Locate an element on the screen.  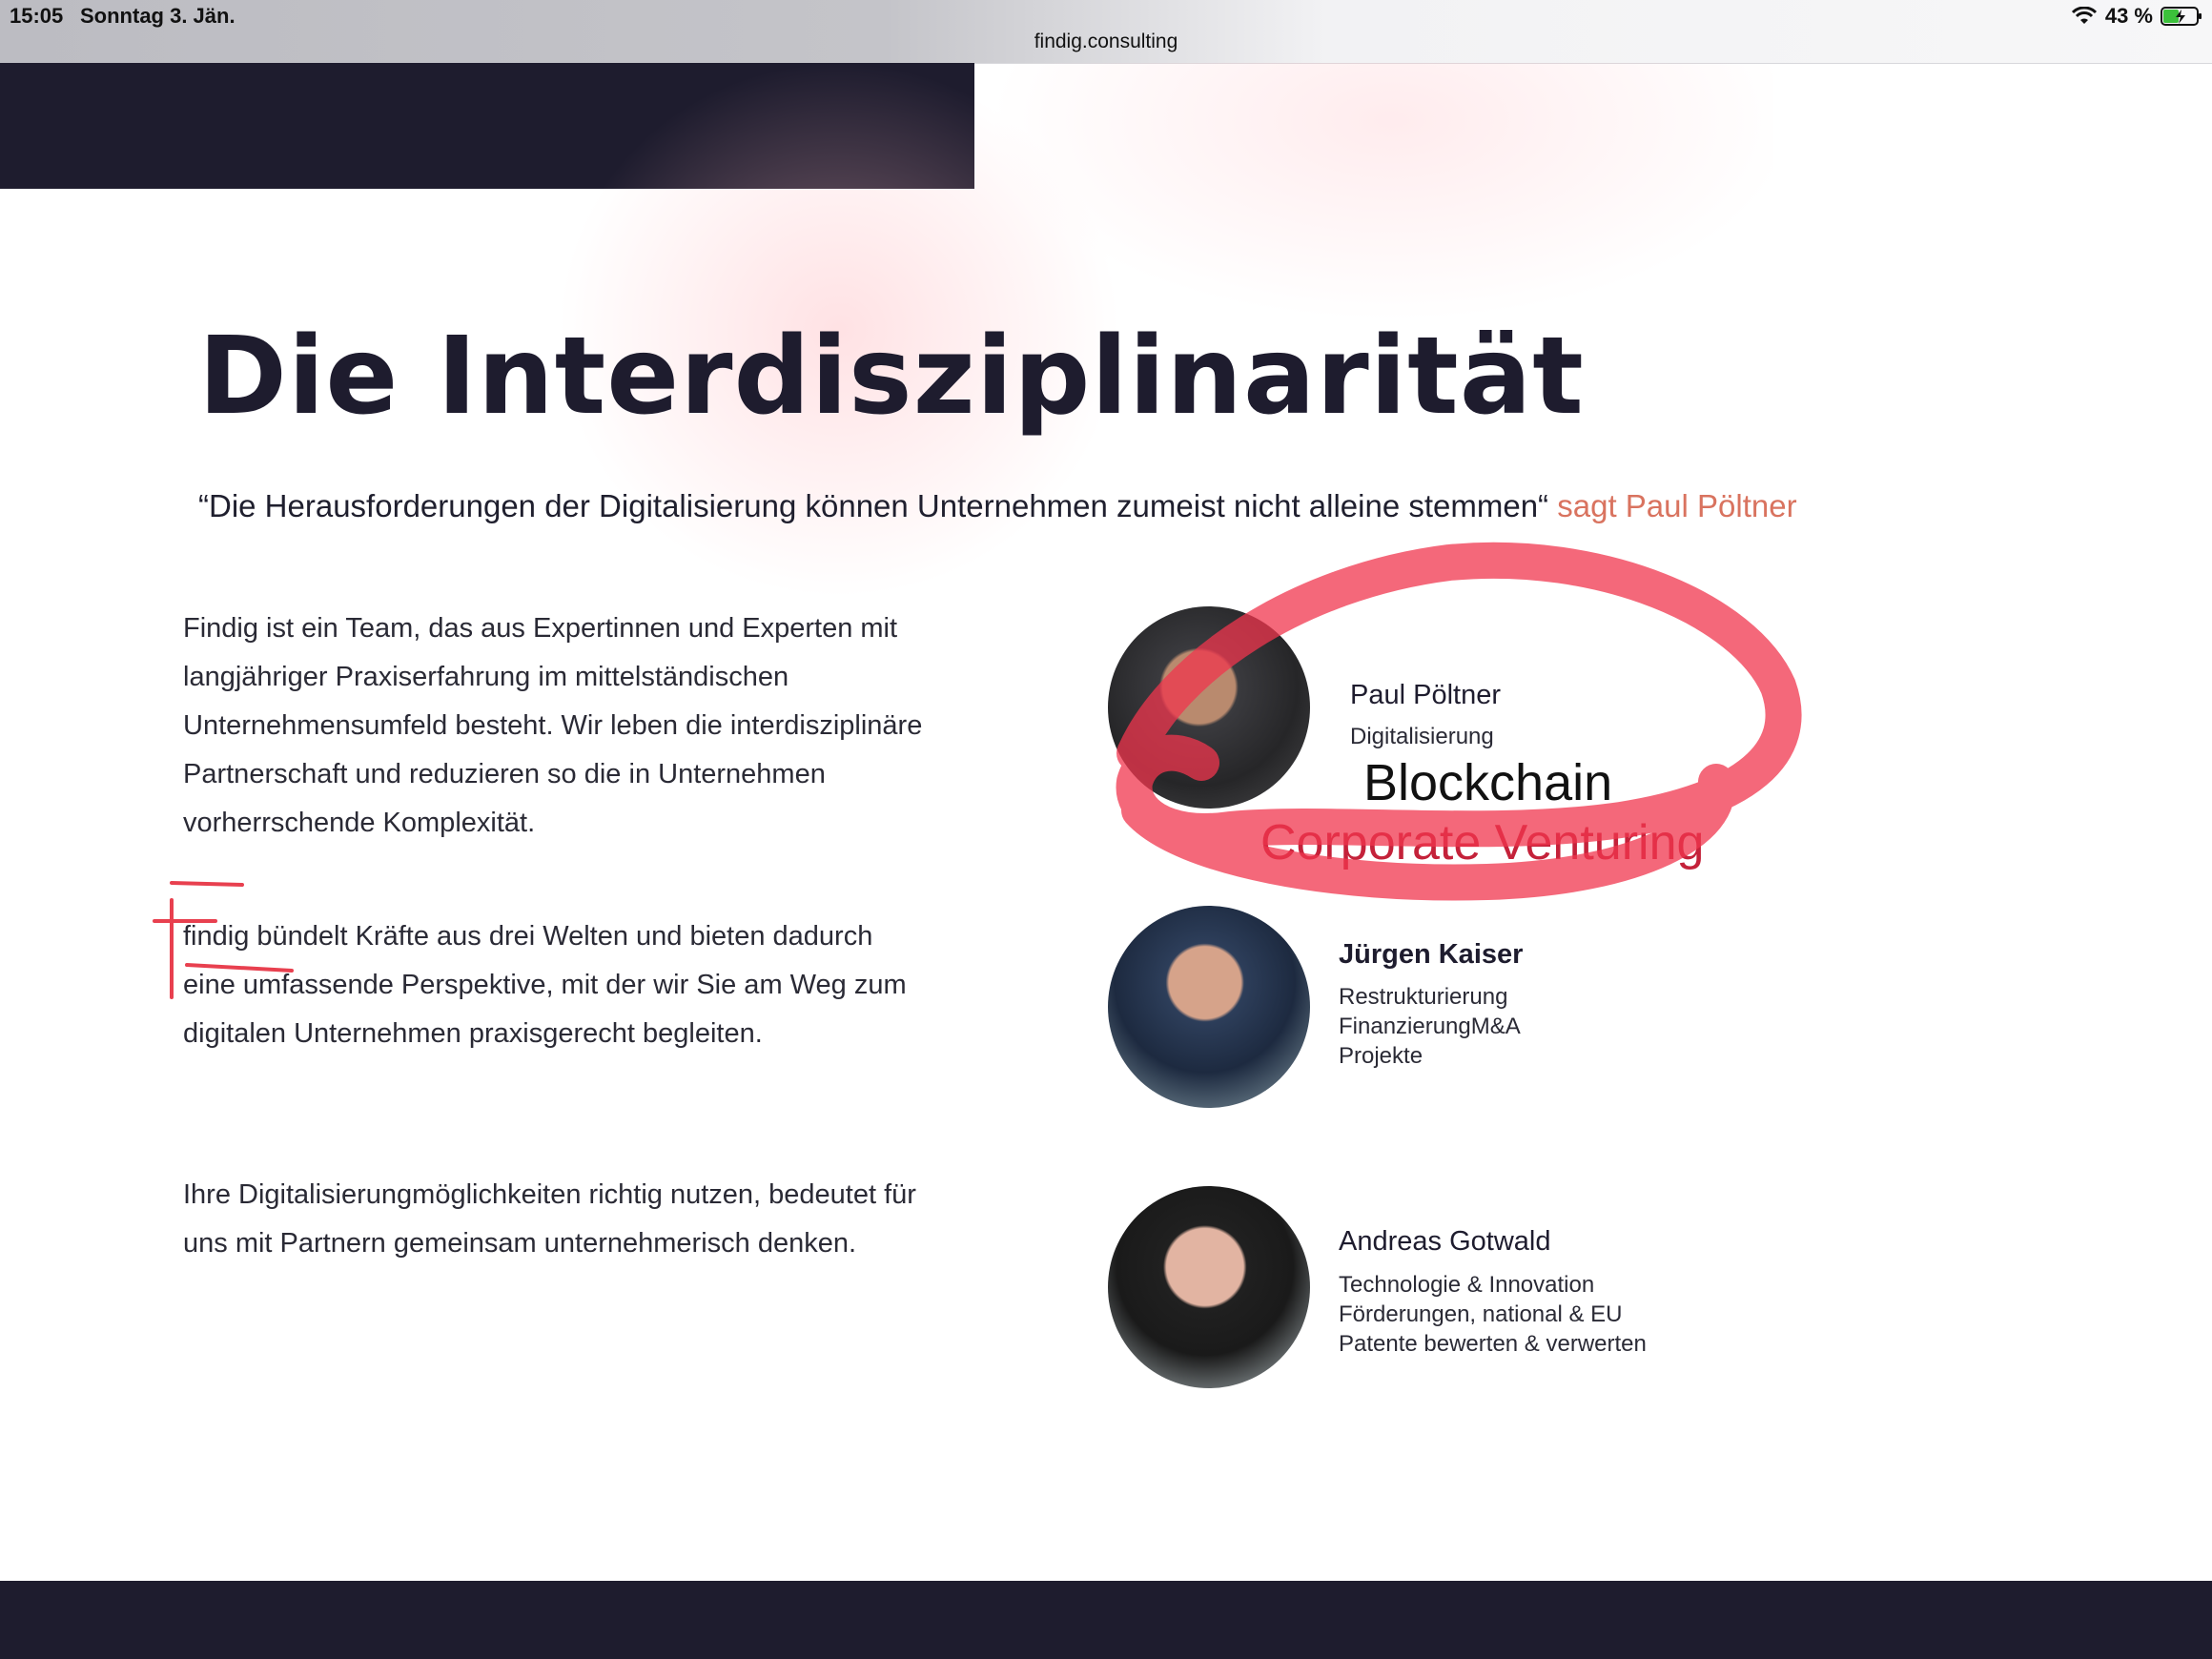
member-role: FinanzierungM&A is located at coordinates (1430, 1026).